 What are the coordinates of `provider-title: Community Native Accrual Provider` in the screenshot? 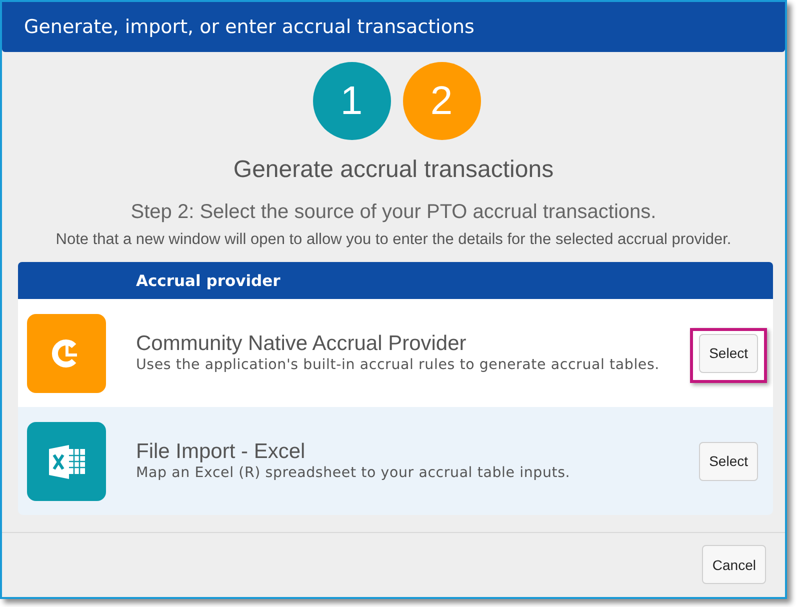 It's located at (302, 344).